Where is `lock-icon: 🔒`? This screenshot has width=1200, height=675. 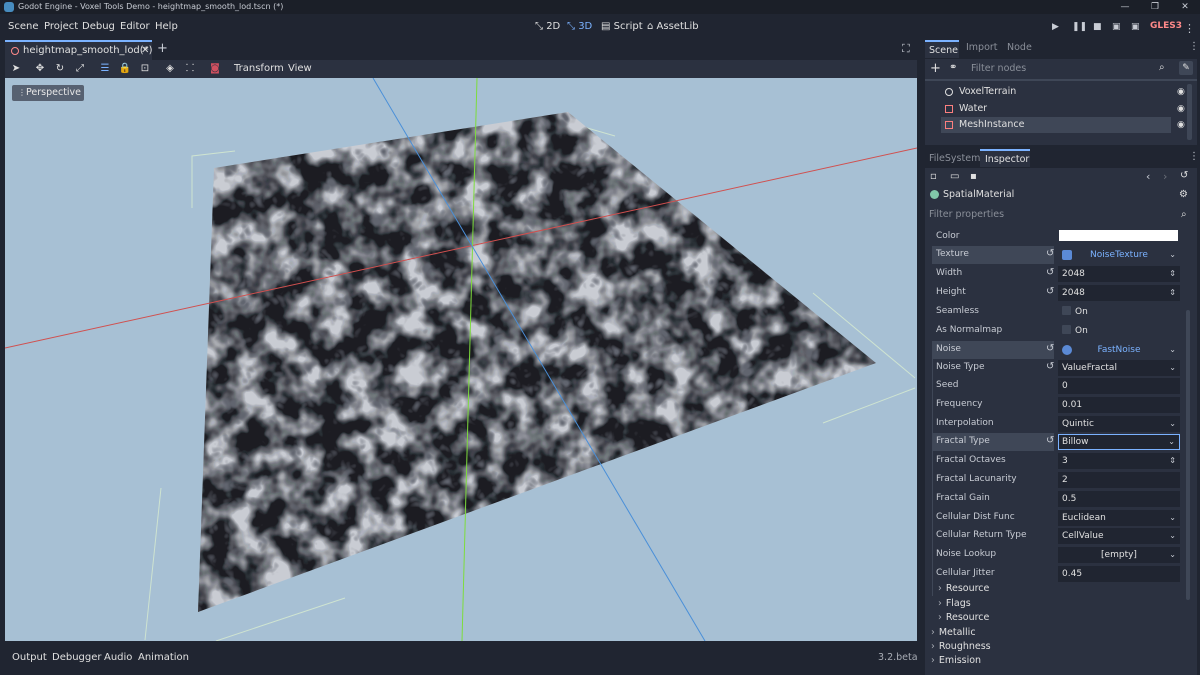
lock-icon: 🔒 is located at coordinates (125, 69).